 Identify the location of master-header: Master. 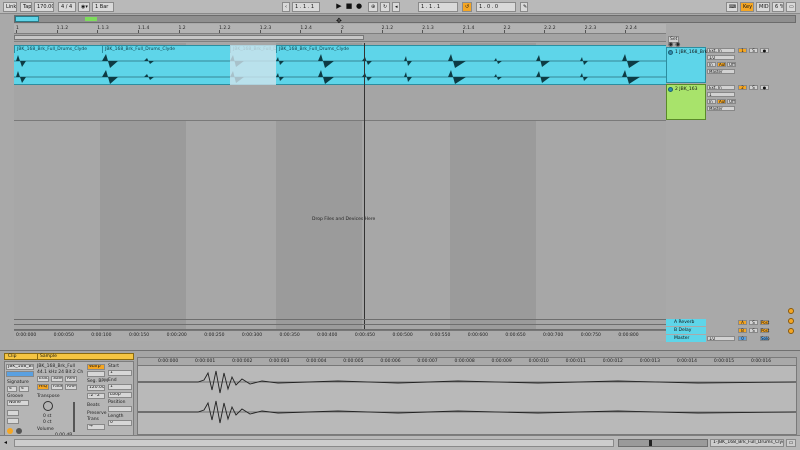
(686, 338).